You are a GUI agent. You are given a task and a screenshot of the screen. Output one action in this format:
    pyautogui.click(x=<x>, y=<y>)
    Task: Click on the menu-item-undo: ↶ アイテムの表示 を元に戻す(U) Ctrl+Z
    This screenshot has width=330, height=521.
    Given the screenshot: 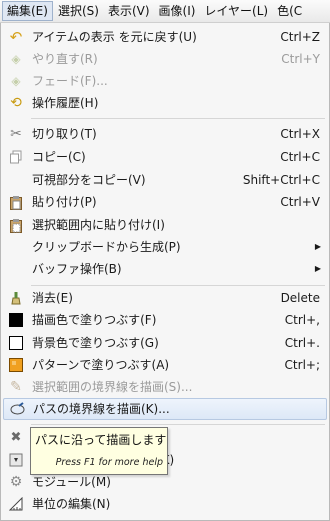 What is the action you would take?
    pyautogui.click(x=165, y=37)
    